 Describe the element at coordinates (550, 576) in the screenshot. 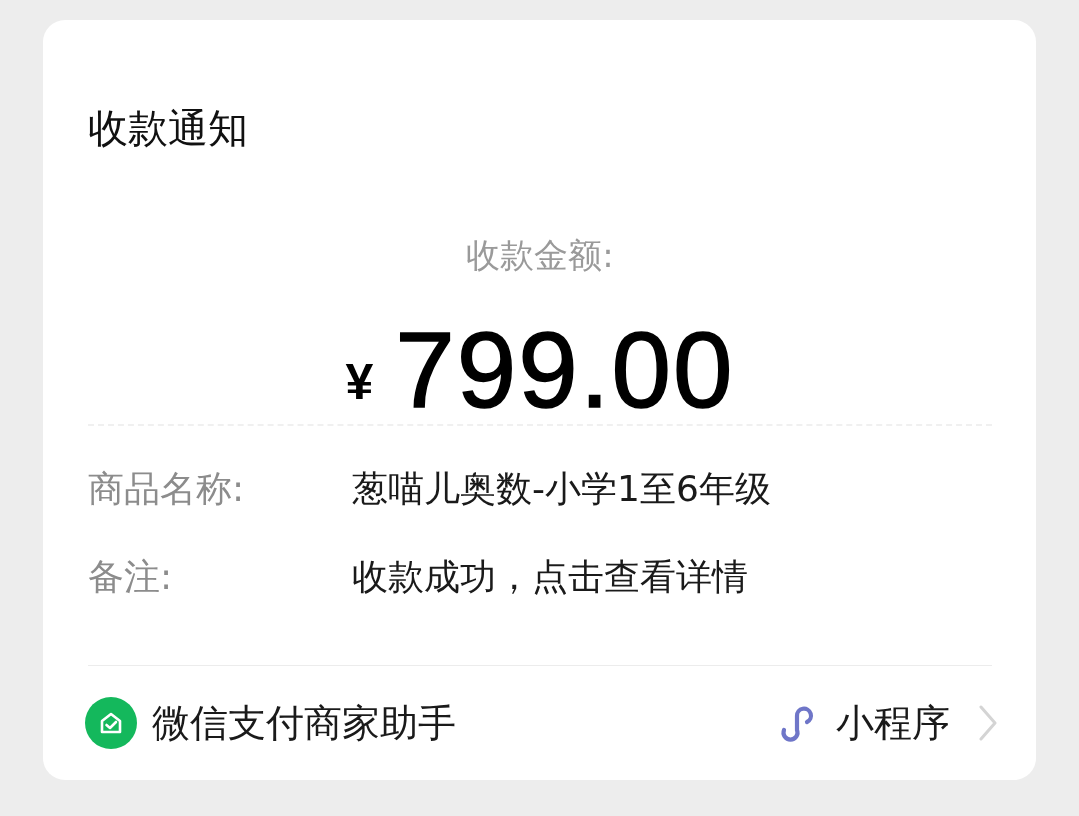

I see `field-value: 收款成功，点击查看详情` at that location.